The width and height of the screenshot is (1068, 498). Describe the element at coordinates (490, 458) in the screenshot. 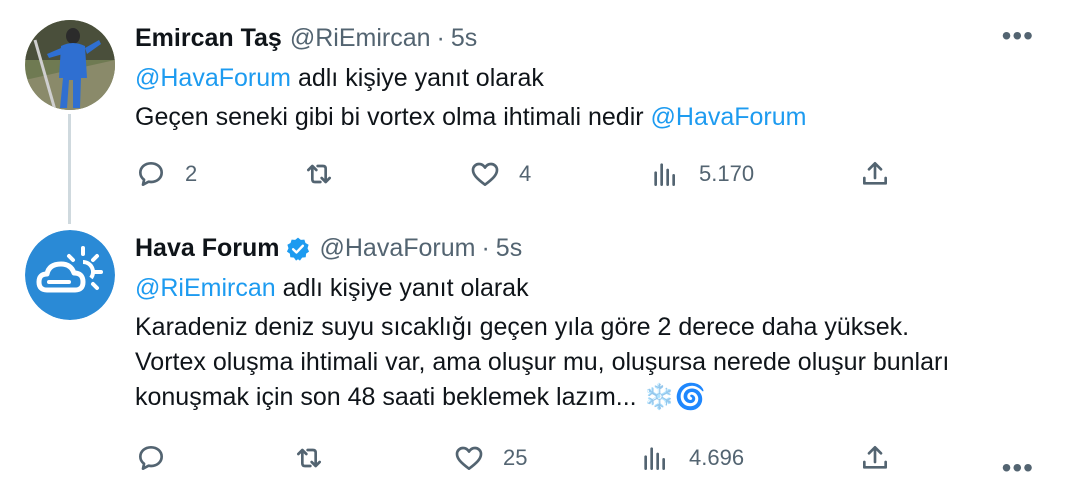

I see `like-button: 25` at that location.